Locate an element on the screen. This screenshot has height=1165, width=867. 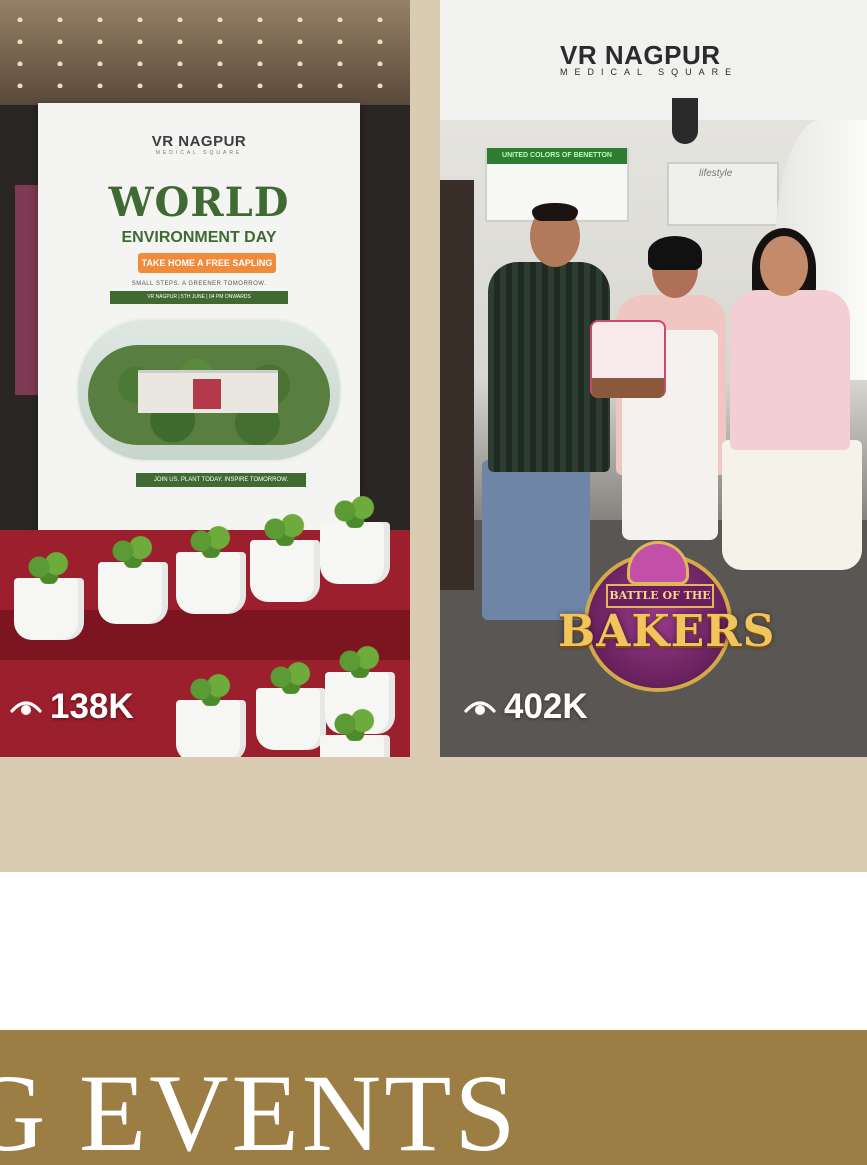
poster-join-bar: JOIN US. PLANT TODAY. INSPIRE TOMORROW. is located at coordinates (221, 480).